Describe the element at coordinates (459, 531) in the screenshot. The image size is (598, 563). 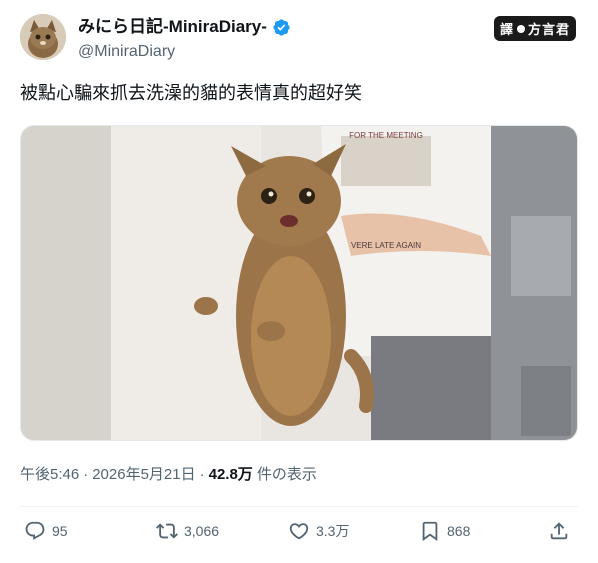
I see `bookmark-count: 868` at that location.